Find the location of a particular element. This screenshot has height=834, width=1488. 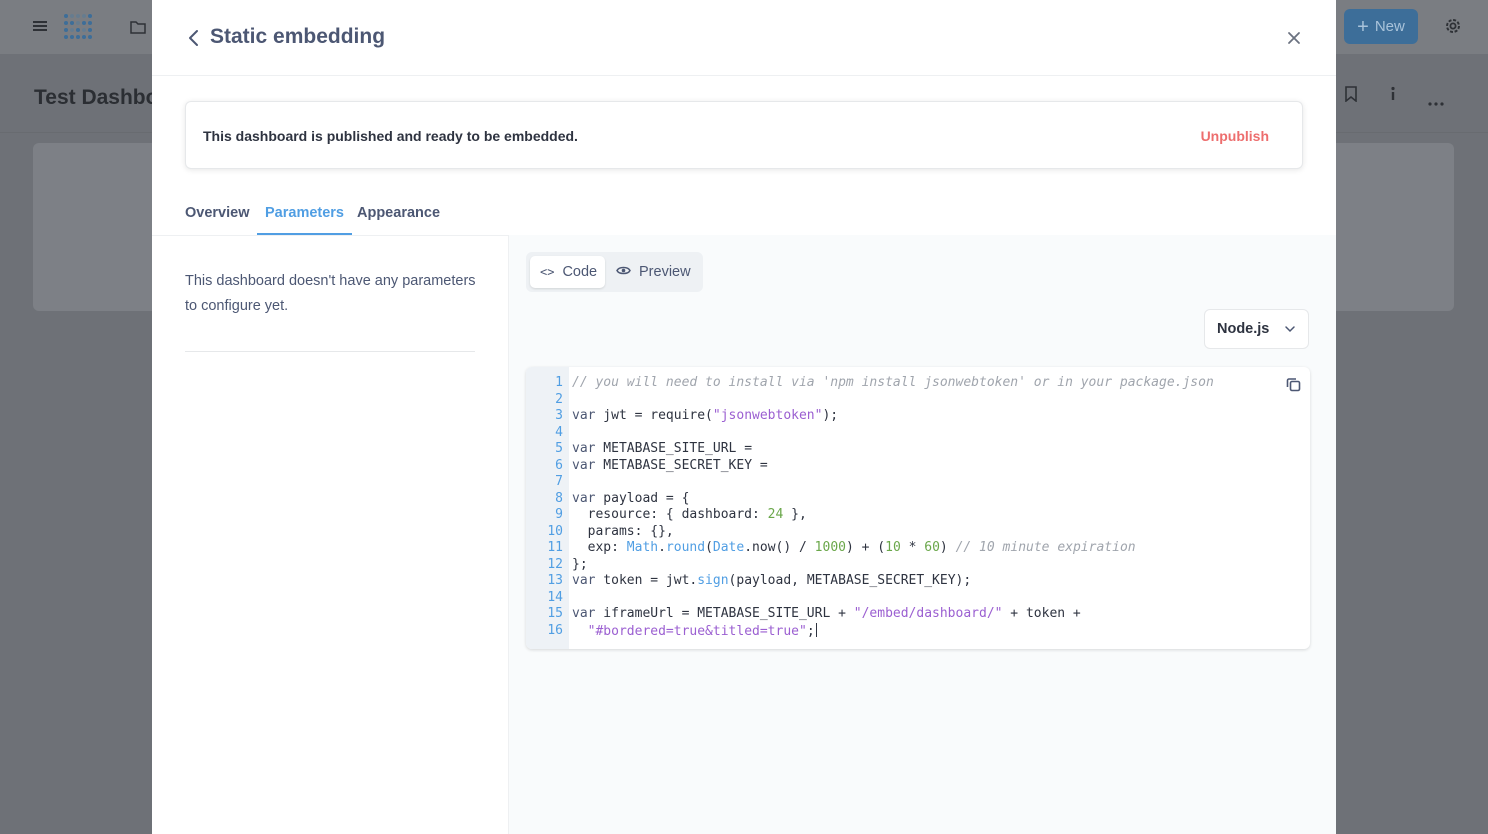

close-icon is located at coordinates (1294, 38).